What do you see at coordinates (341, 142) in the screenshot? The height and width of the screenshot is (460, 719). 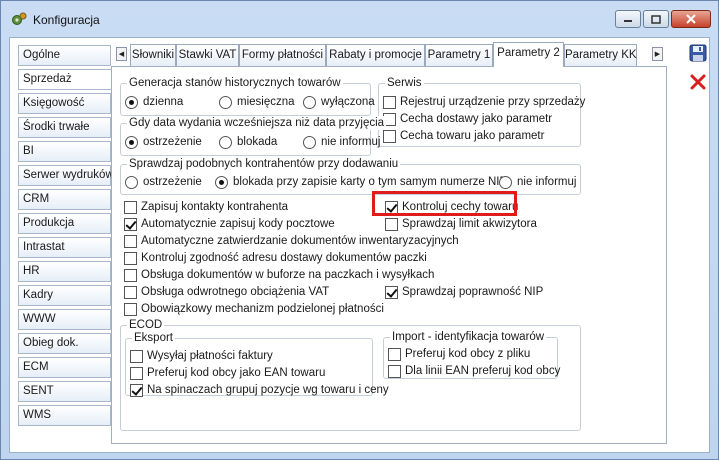 I see `radio-no-info: nie informuj` at bounding box center [341, 142].